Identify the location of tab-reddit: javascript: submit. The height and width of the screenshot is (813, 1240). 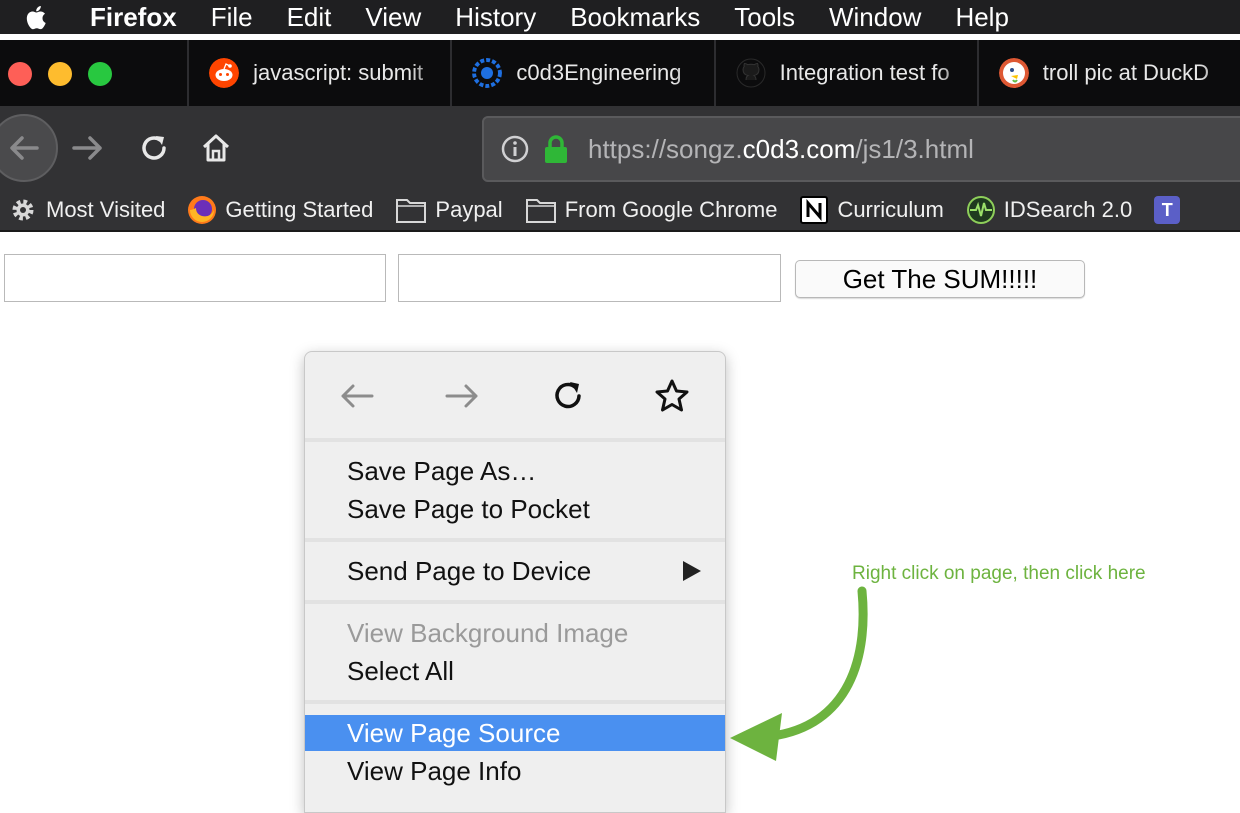
(319, 73).